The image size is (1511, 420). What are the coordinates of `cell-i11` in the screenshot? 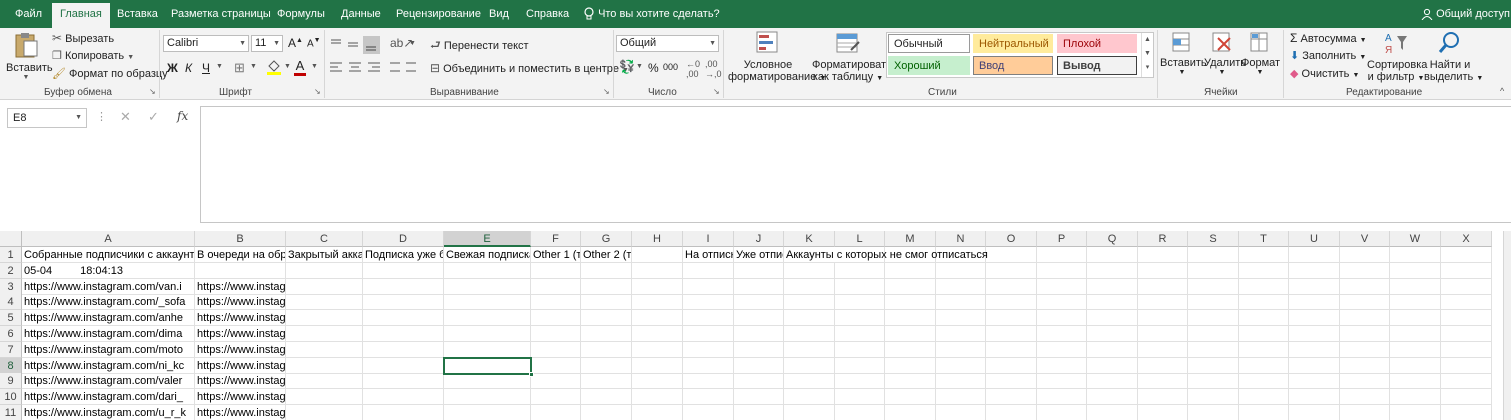 It's located at (708, 412).